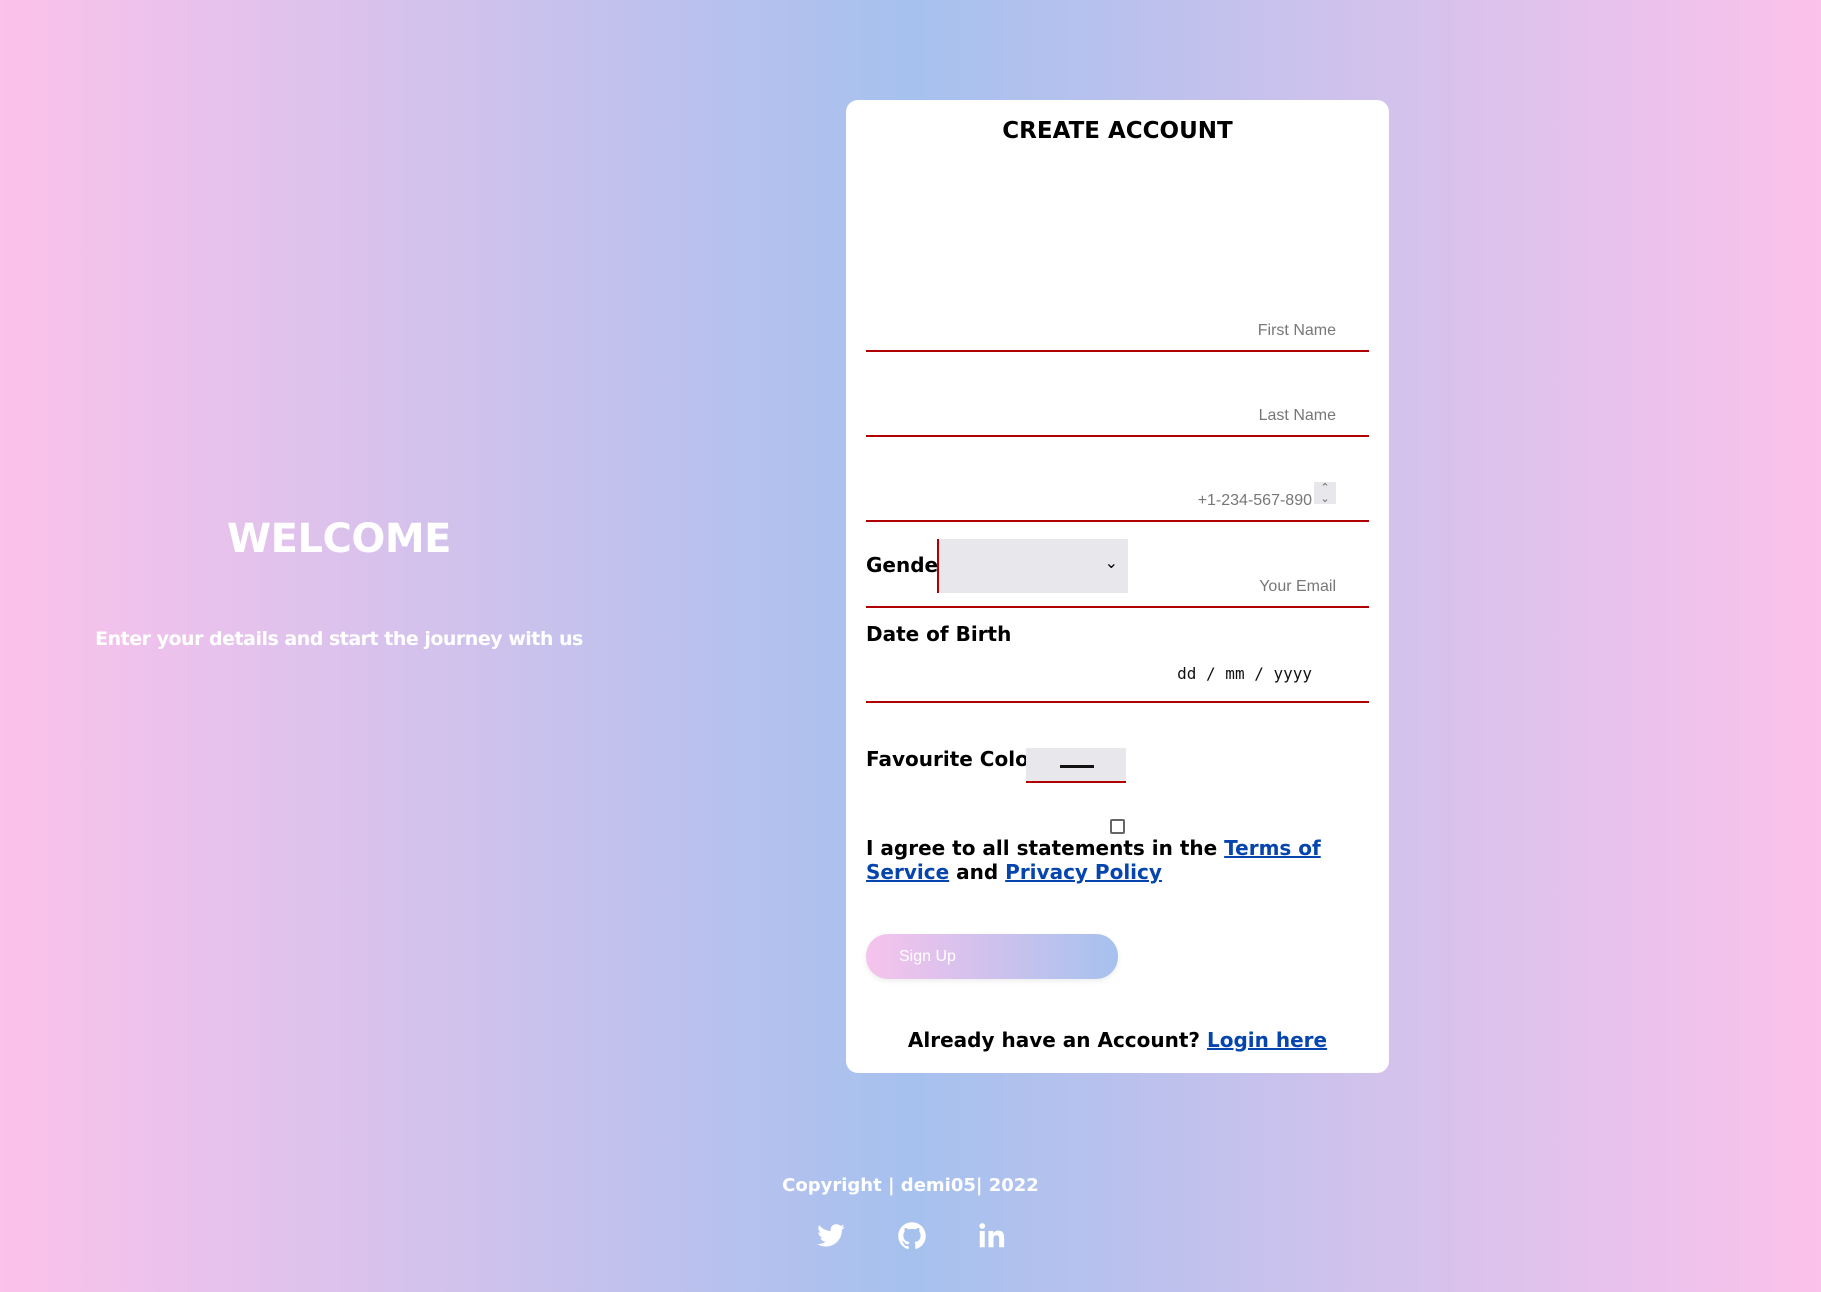 The image size is (1821, 1292). I want to click on phone-stepper: ⌃ ⌄, so click(1325, 493).